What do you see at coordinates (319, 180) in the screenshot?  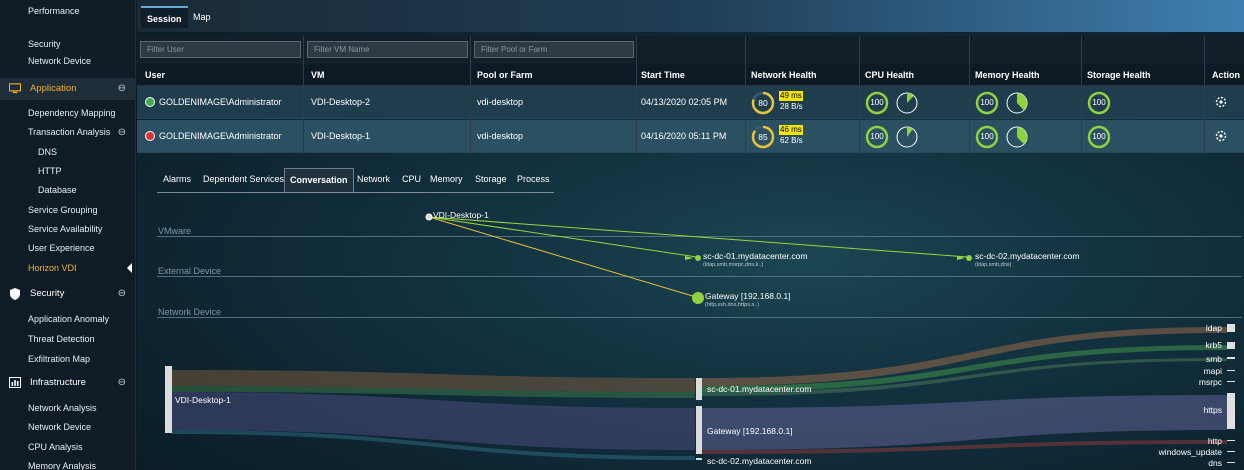 I see `tab-conversation: Conversation` at bounding box center [319, 180].